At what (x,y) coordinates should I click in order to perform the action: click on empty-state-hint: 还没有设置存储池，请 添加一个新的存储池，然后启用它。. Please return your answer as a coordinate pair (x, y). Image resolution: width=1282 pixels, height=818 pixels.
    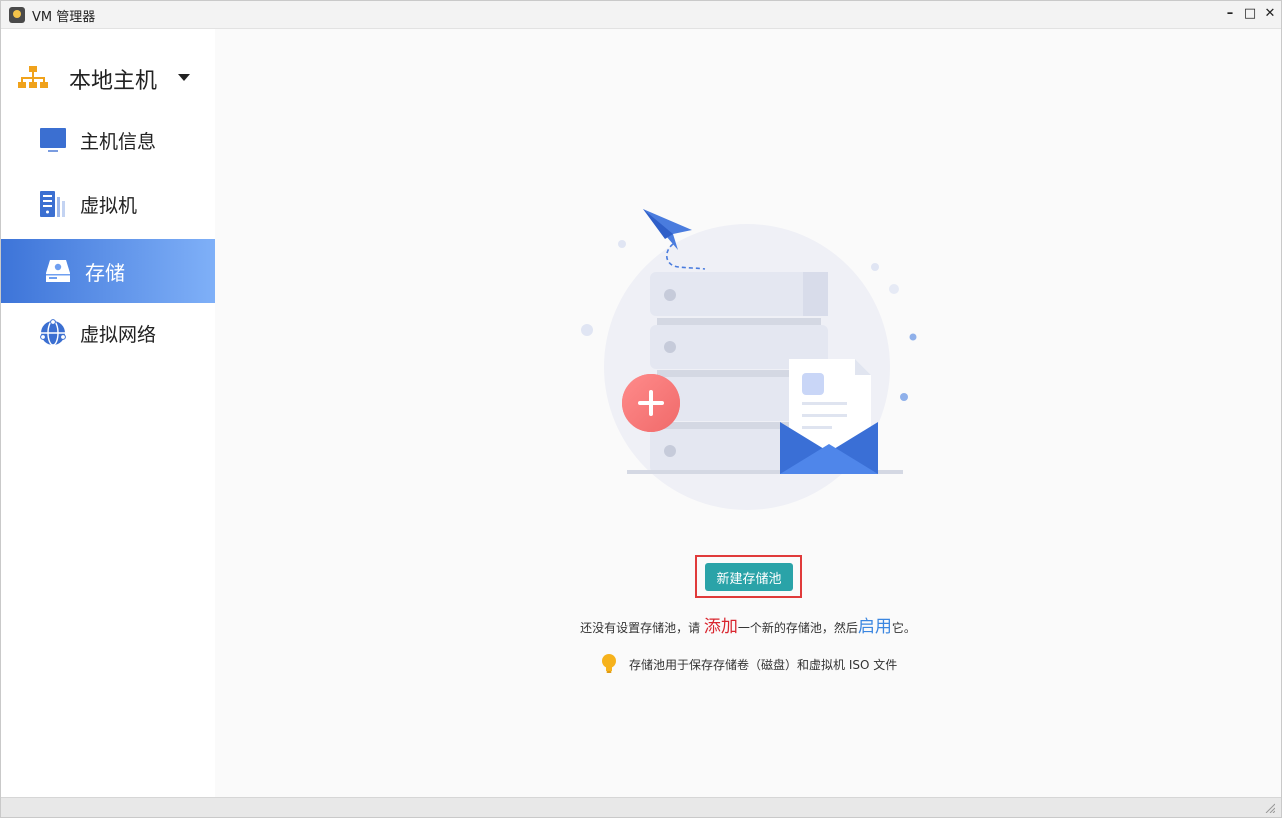
    Looking at the image, I should click on (748, 624).